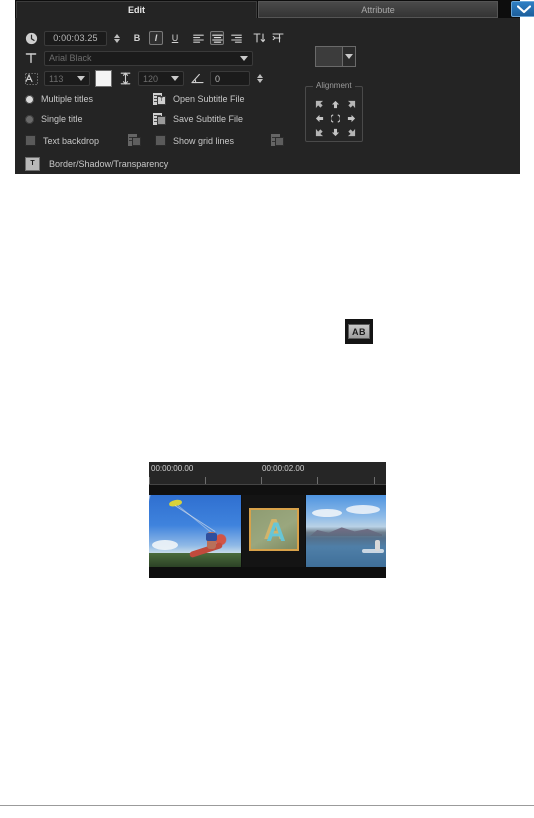 The height and width of the screenshot is (818, 534). Describe the element at coordinates (159, 119) in the screenshot. I see `save-subtitle-file-icon` at that location.